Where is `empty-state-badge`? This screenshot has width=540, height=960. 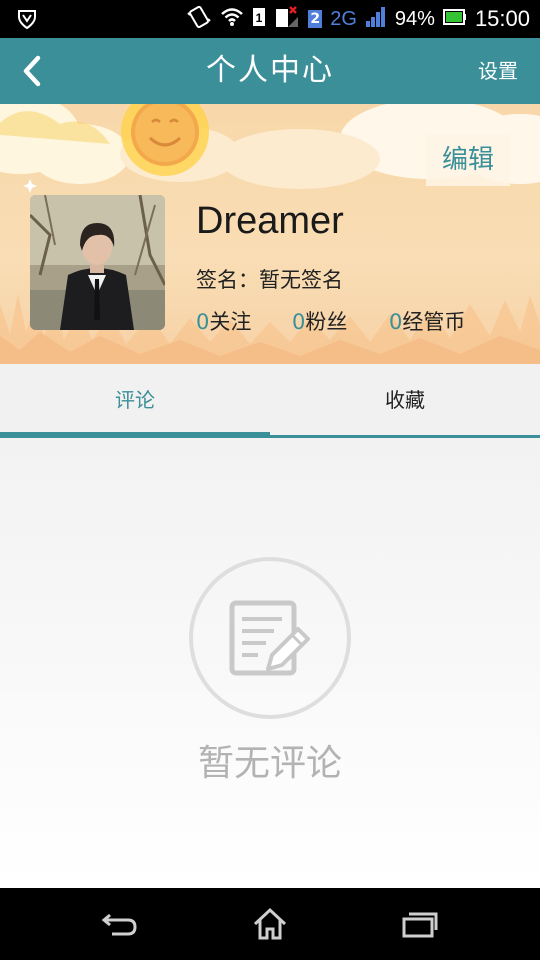 empty-state-badge is located at coordinates (270, 638).